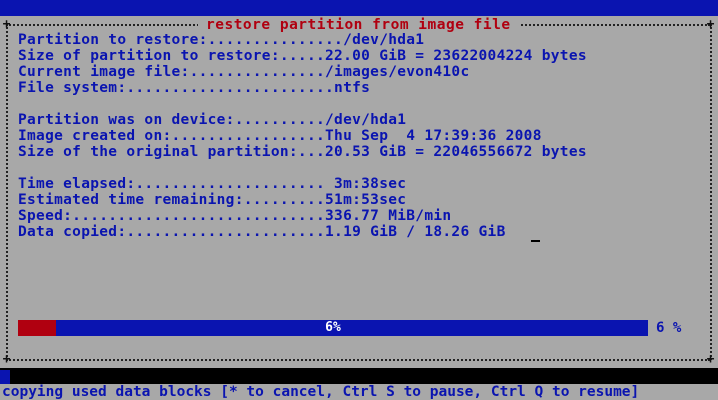 The image size is (718, 400). I want to click on progress-percent-right: 6 %, so click(669, 328).